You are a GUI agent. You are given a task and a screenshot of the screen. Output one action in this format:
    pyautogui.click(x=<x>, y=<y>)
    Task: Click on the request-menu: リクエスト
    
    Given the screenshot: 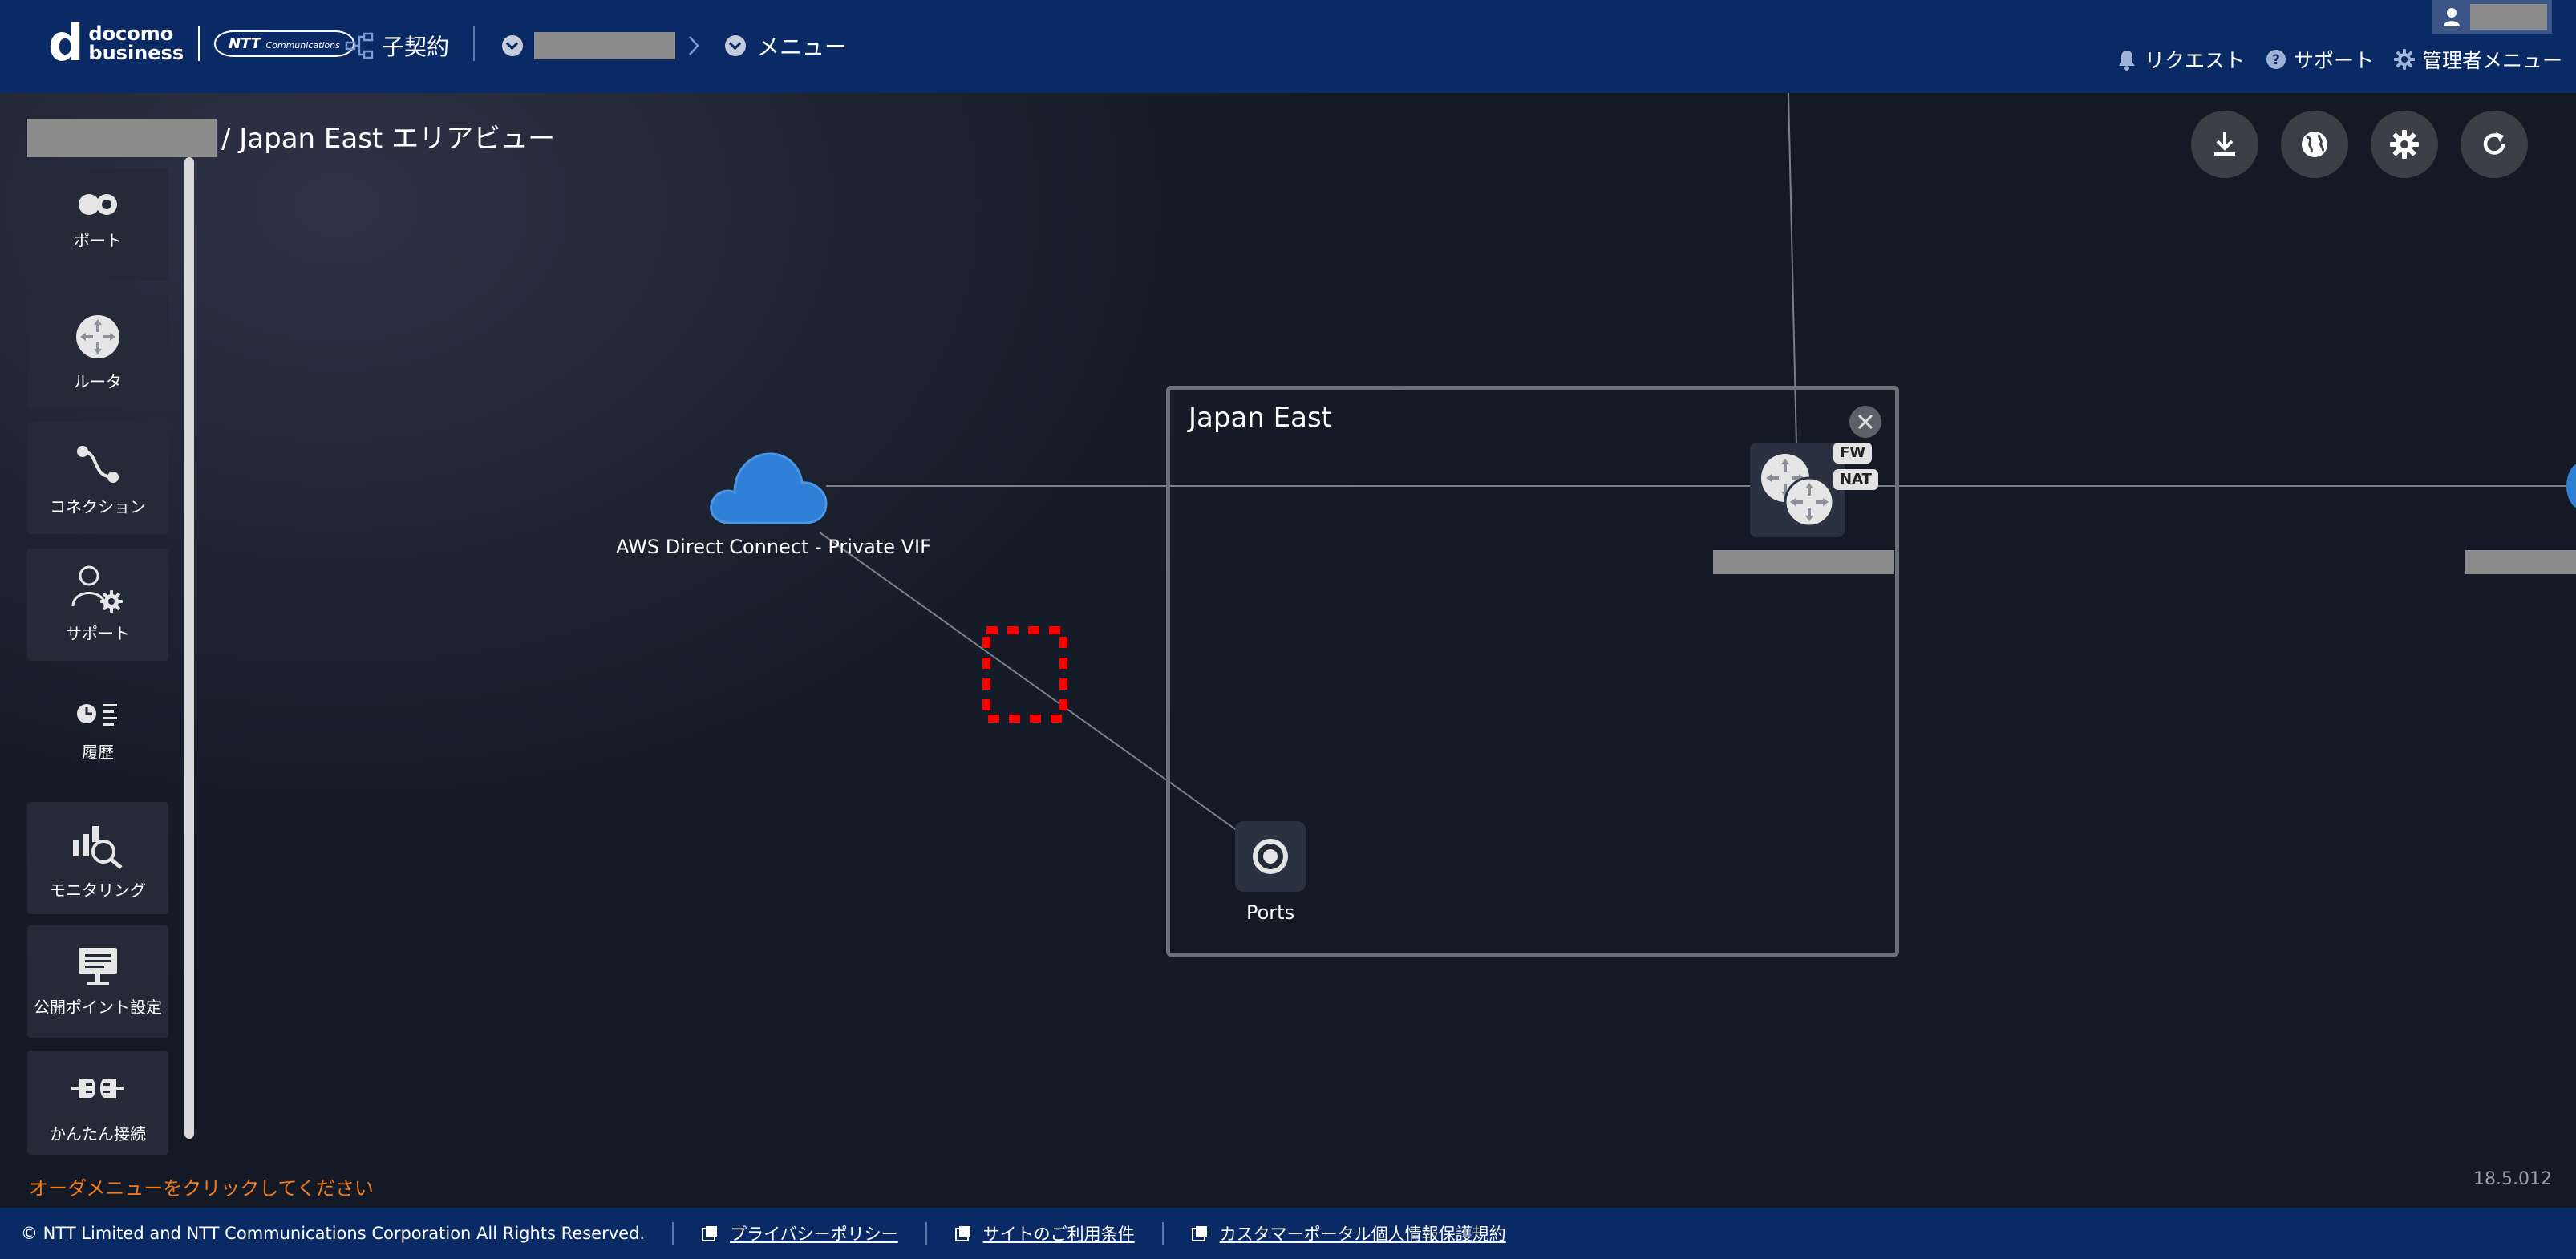 What is the action you would take?
    pyautogui.click(x=2180, y=60)
    